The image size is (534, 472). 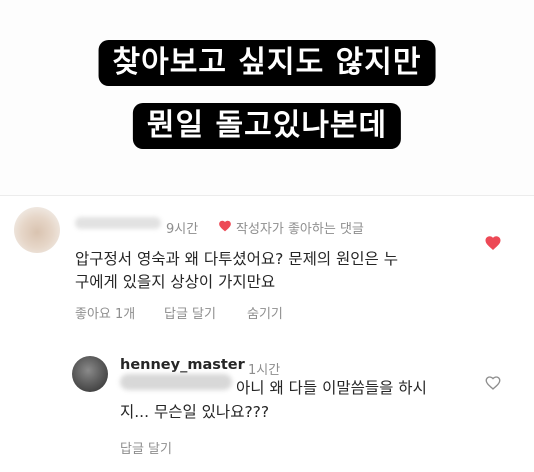 What do you see at coordinates (146, 447) in the screenshot?
I see `reply-to-reply-button: 답글 달기` at bounding box center [146, 447].